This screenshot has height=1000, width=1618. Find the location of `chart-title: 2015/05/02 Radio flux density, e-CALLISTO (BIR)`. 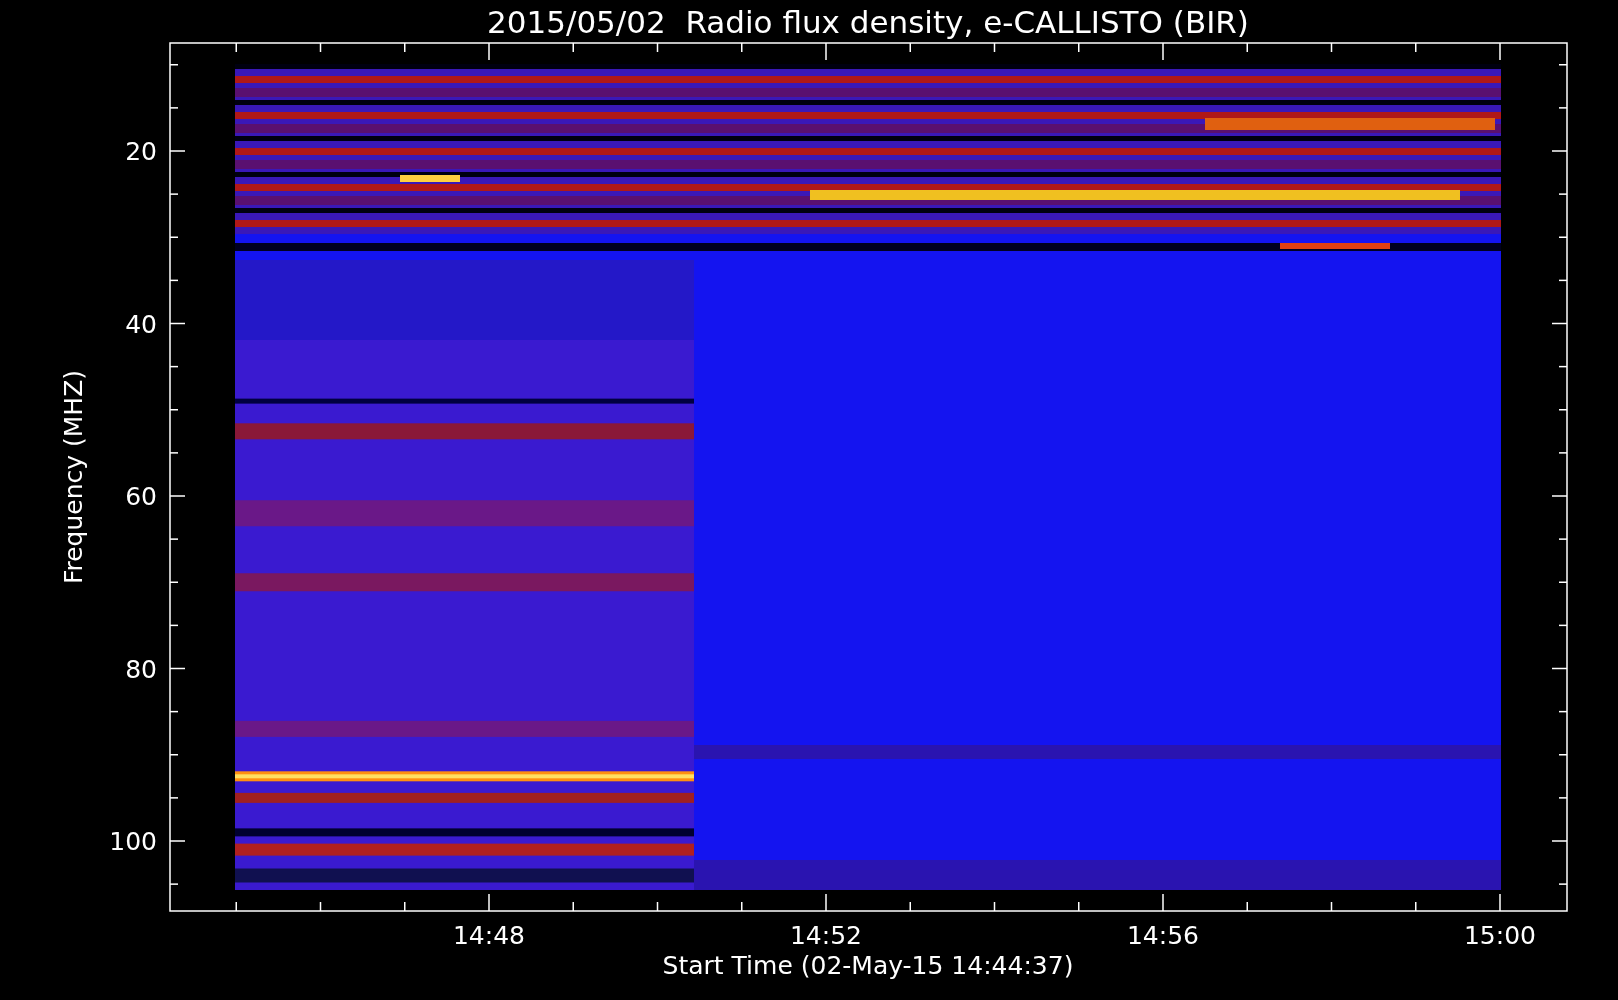

chart-title: 2015/05/02 Radio flux density, e-CALLISTO (BIR) is located at coordinates (868, 22).